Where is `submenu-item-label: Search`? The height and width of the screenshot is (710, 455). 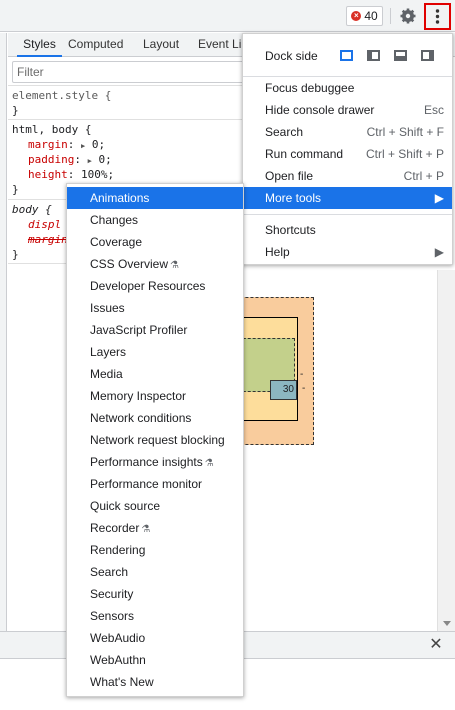 submenu-item-label: Search is located at coordinates (109, 572).